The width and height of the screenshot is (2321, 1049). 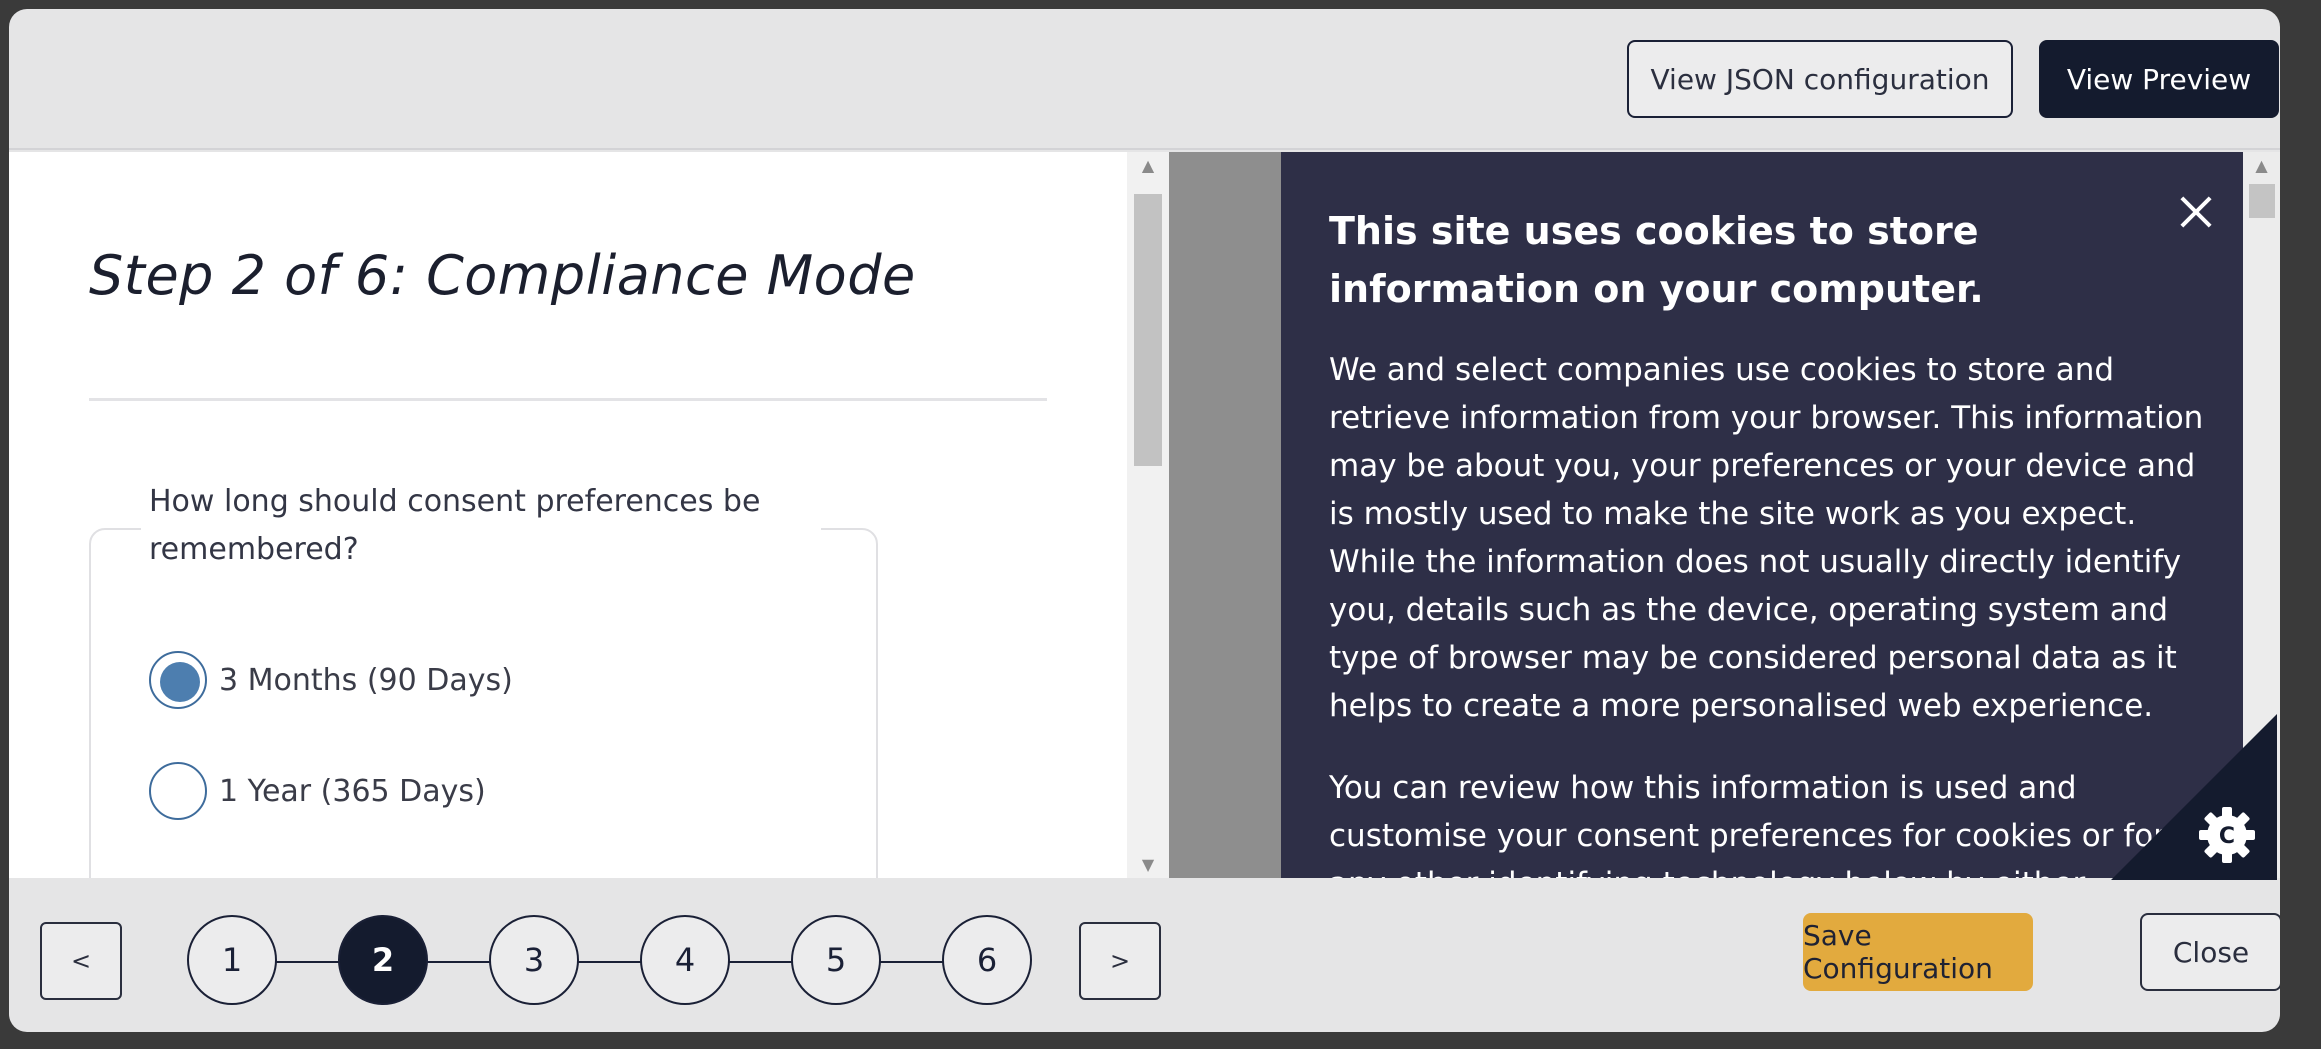 I want to click on option-3-months: 3 Months (90 Days), so click(x=331, y=680).